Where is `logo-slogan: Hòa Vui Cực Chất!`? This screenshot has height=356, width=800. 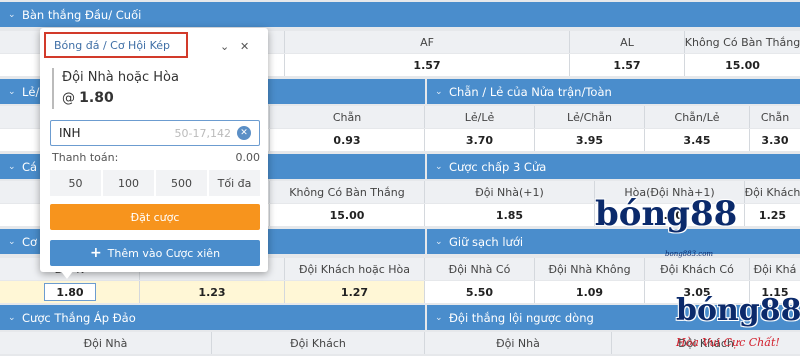 logo-slogan: Hòa Vui Cực Chất! is located at coordinates (728, 342).